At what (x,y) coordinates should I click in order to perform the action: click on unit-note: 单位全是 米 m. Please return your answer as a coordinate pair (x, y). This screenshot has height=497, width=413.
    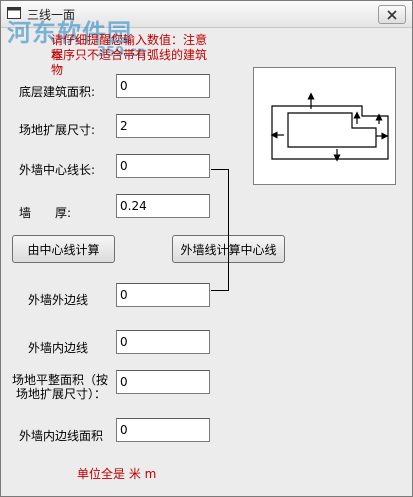
    Looking at the image, I should click on (117, 474).